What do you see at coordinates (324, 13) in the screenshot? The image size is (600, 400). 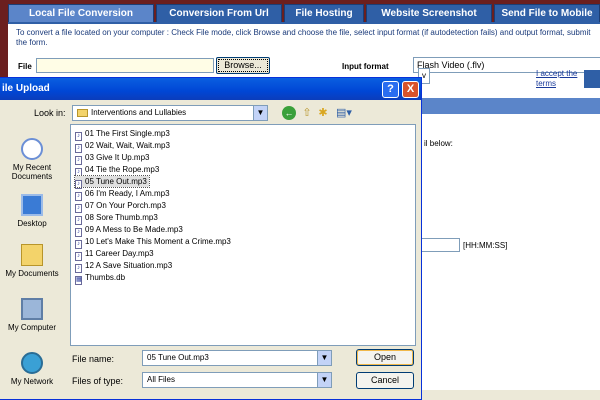 I see `tab-file-hosting: File Hosting` at bounding box center [324, 13].